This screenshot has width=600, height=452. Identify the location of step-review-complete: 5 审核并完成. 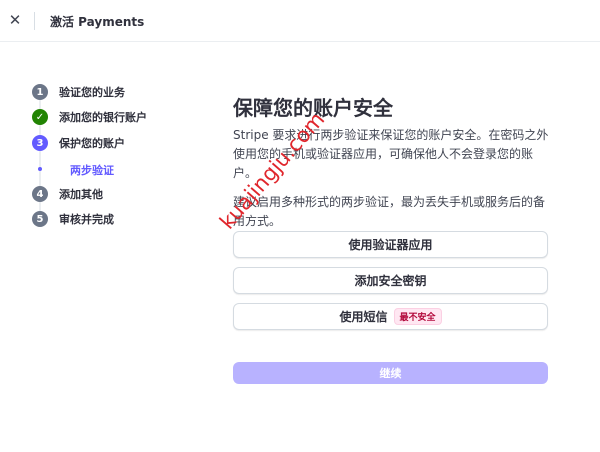
(73, 219).